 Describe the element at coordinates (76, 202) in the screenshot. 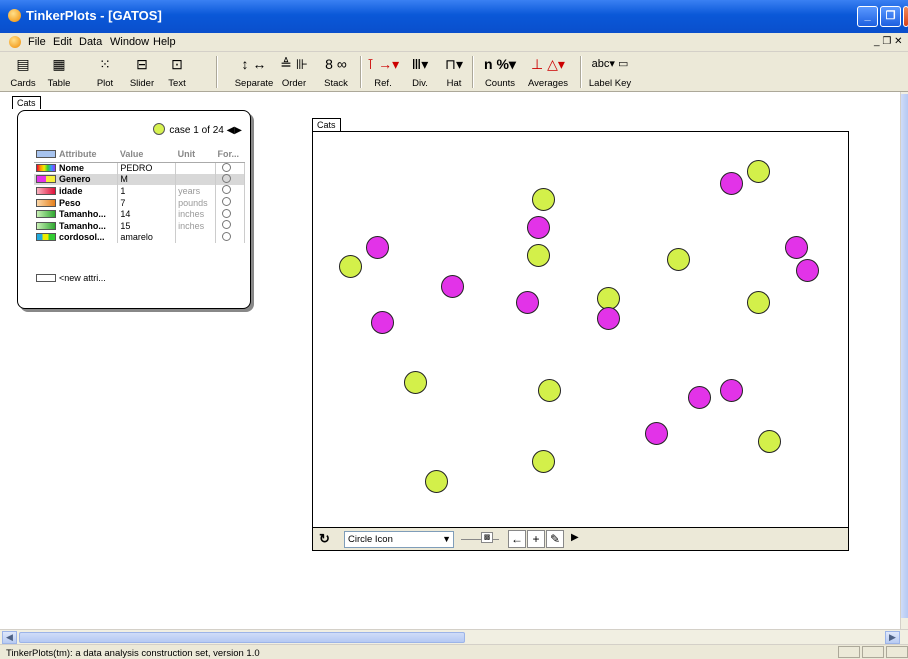

I see `attribute-name: Peso` at that location.